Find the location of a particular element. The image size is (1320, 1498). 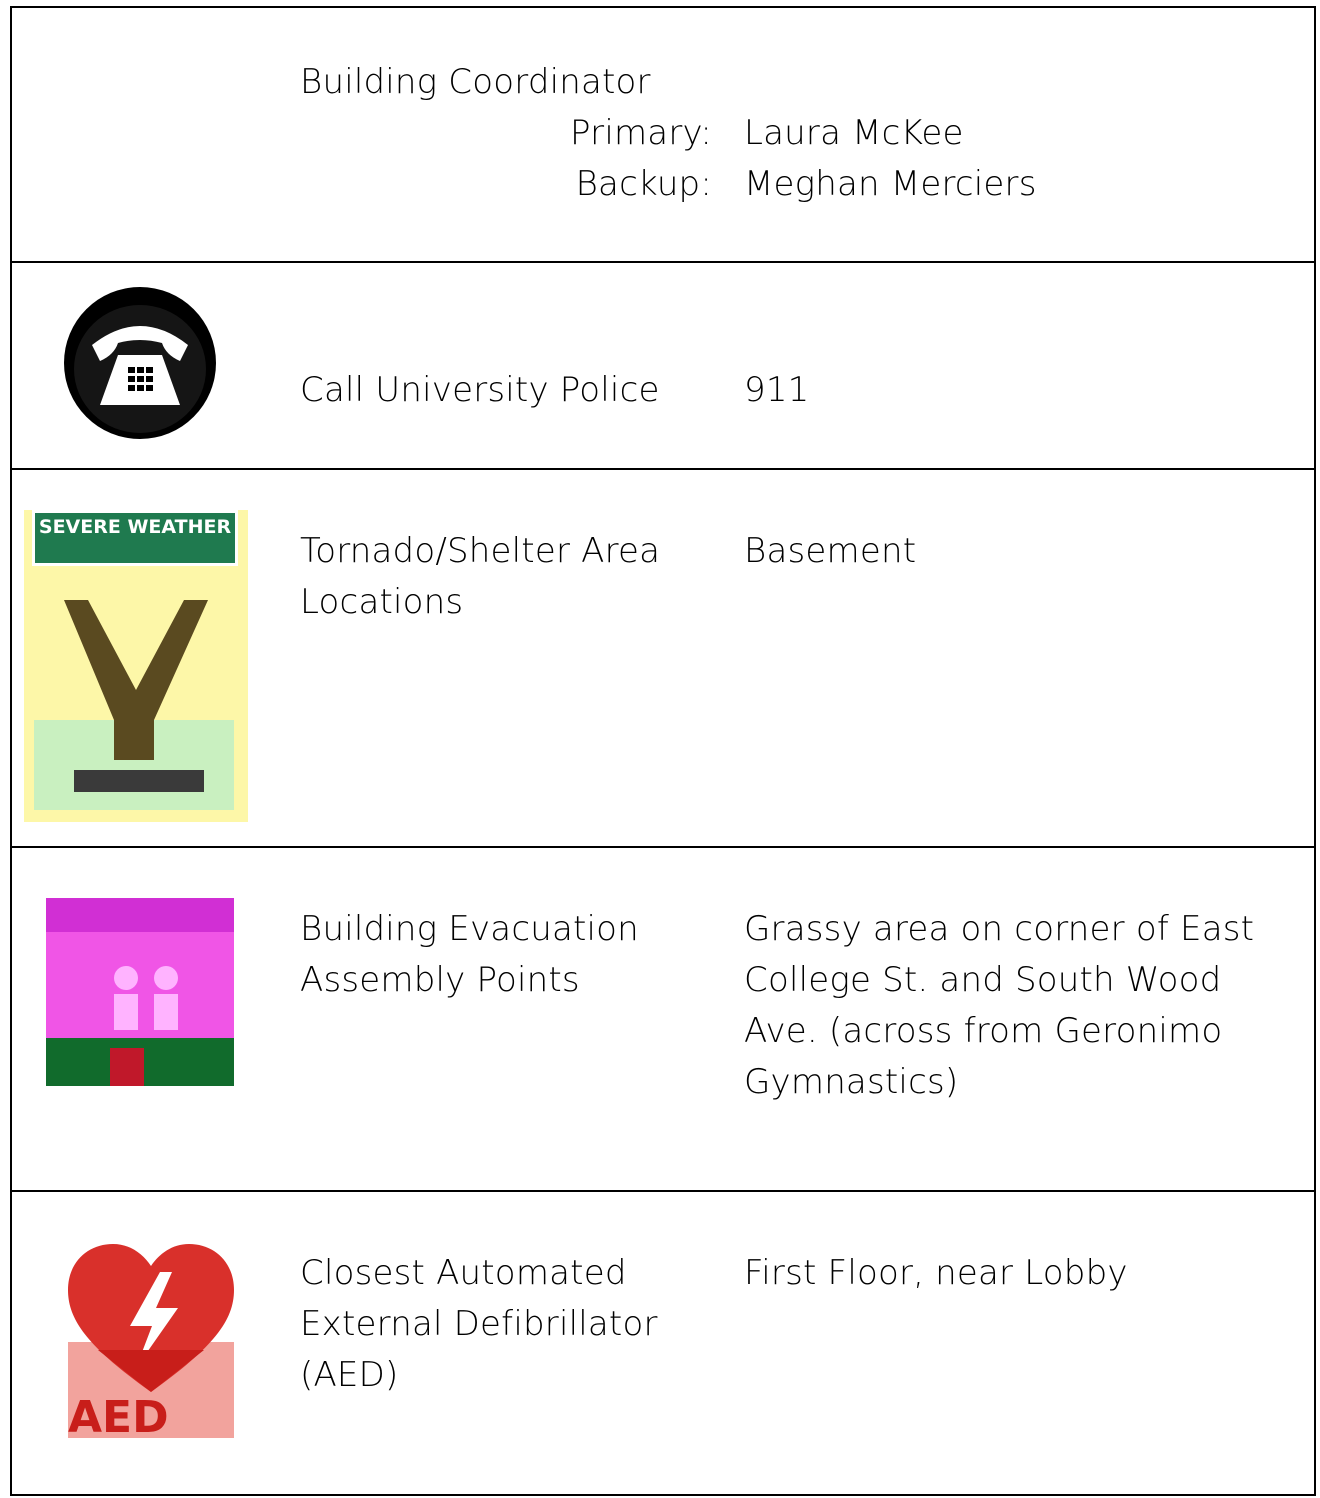

weather-sign-header: SEVERE WEATHER is located at coordinates (135, 538).